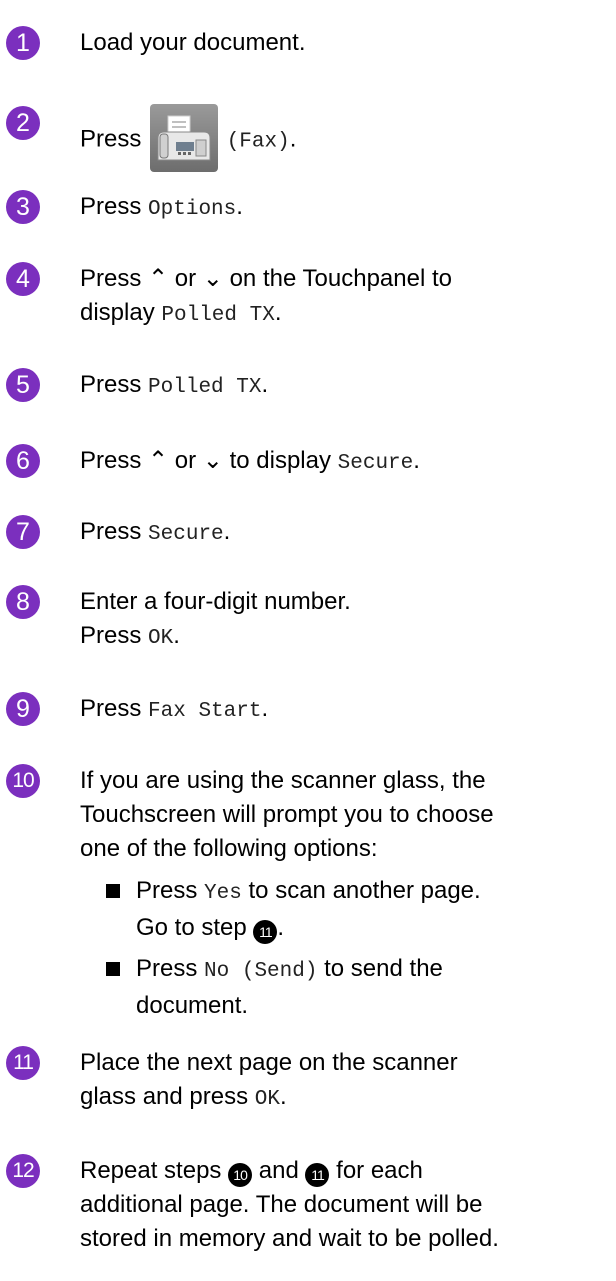 The image size is (616, 1281). I want to click on bullet-line: document., so click(192, 1005).